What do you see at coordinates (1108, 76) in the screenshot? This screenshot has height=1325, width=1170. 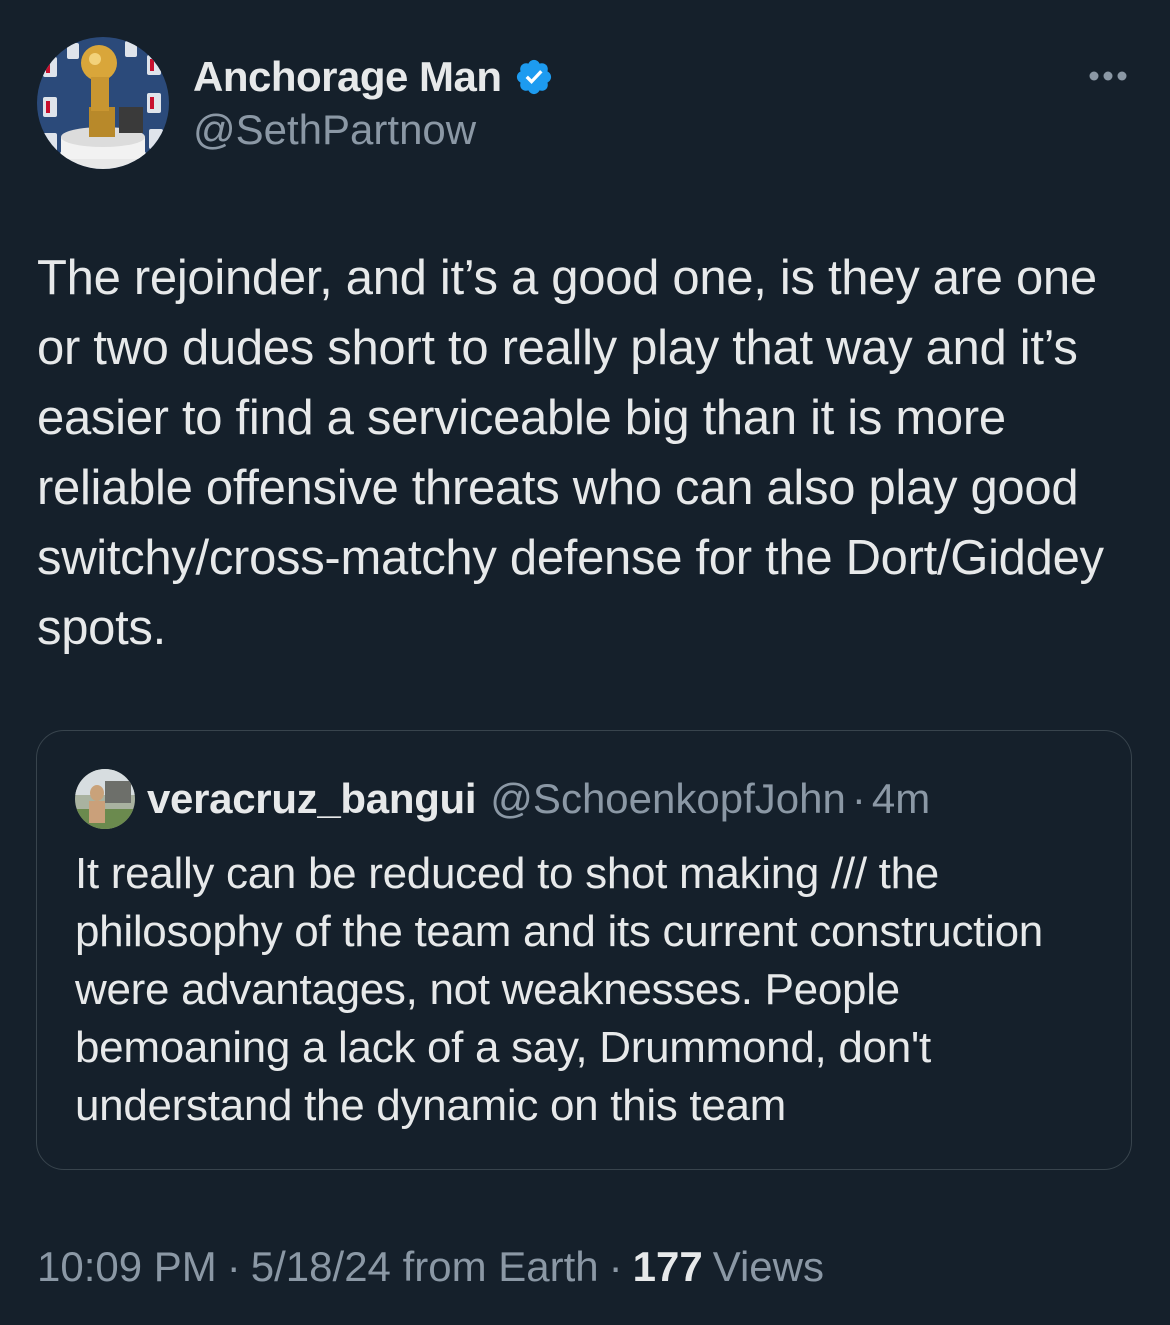 I see `more-options-icon` at bounding box center [1108, 76].